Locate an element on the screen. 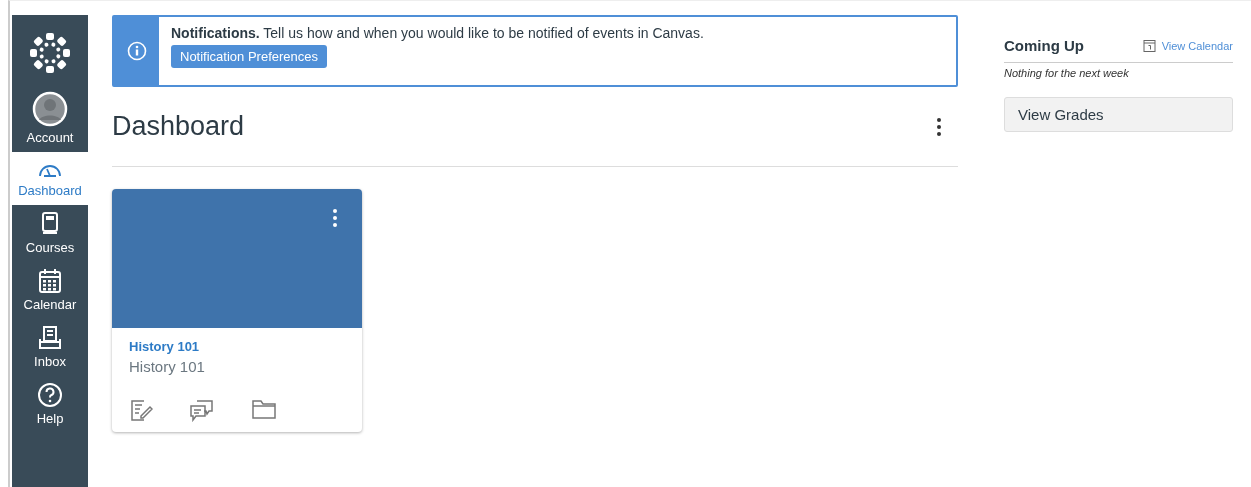 The image size is (1251, 487). notification-message: Tell us how and when you would like to be notified of events in Canvas. is located at coordinates (483, 33).